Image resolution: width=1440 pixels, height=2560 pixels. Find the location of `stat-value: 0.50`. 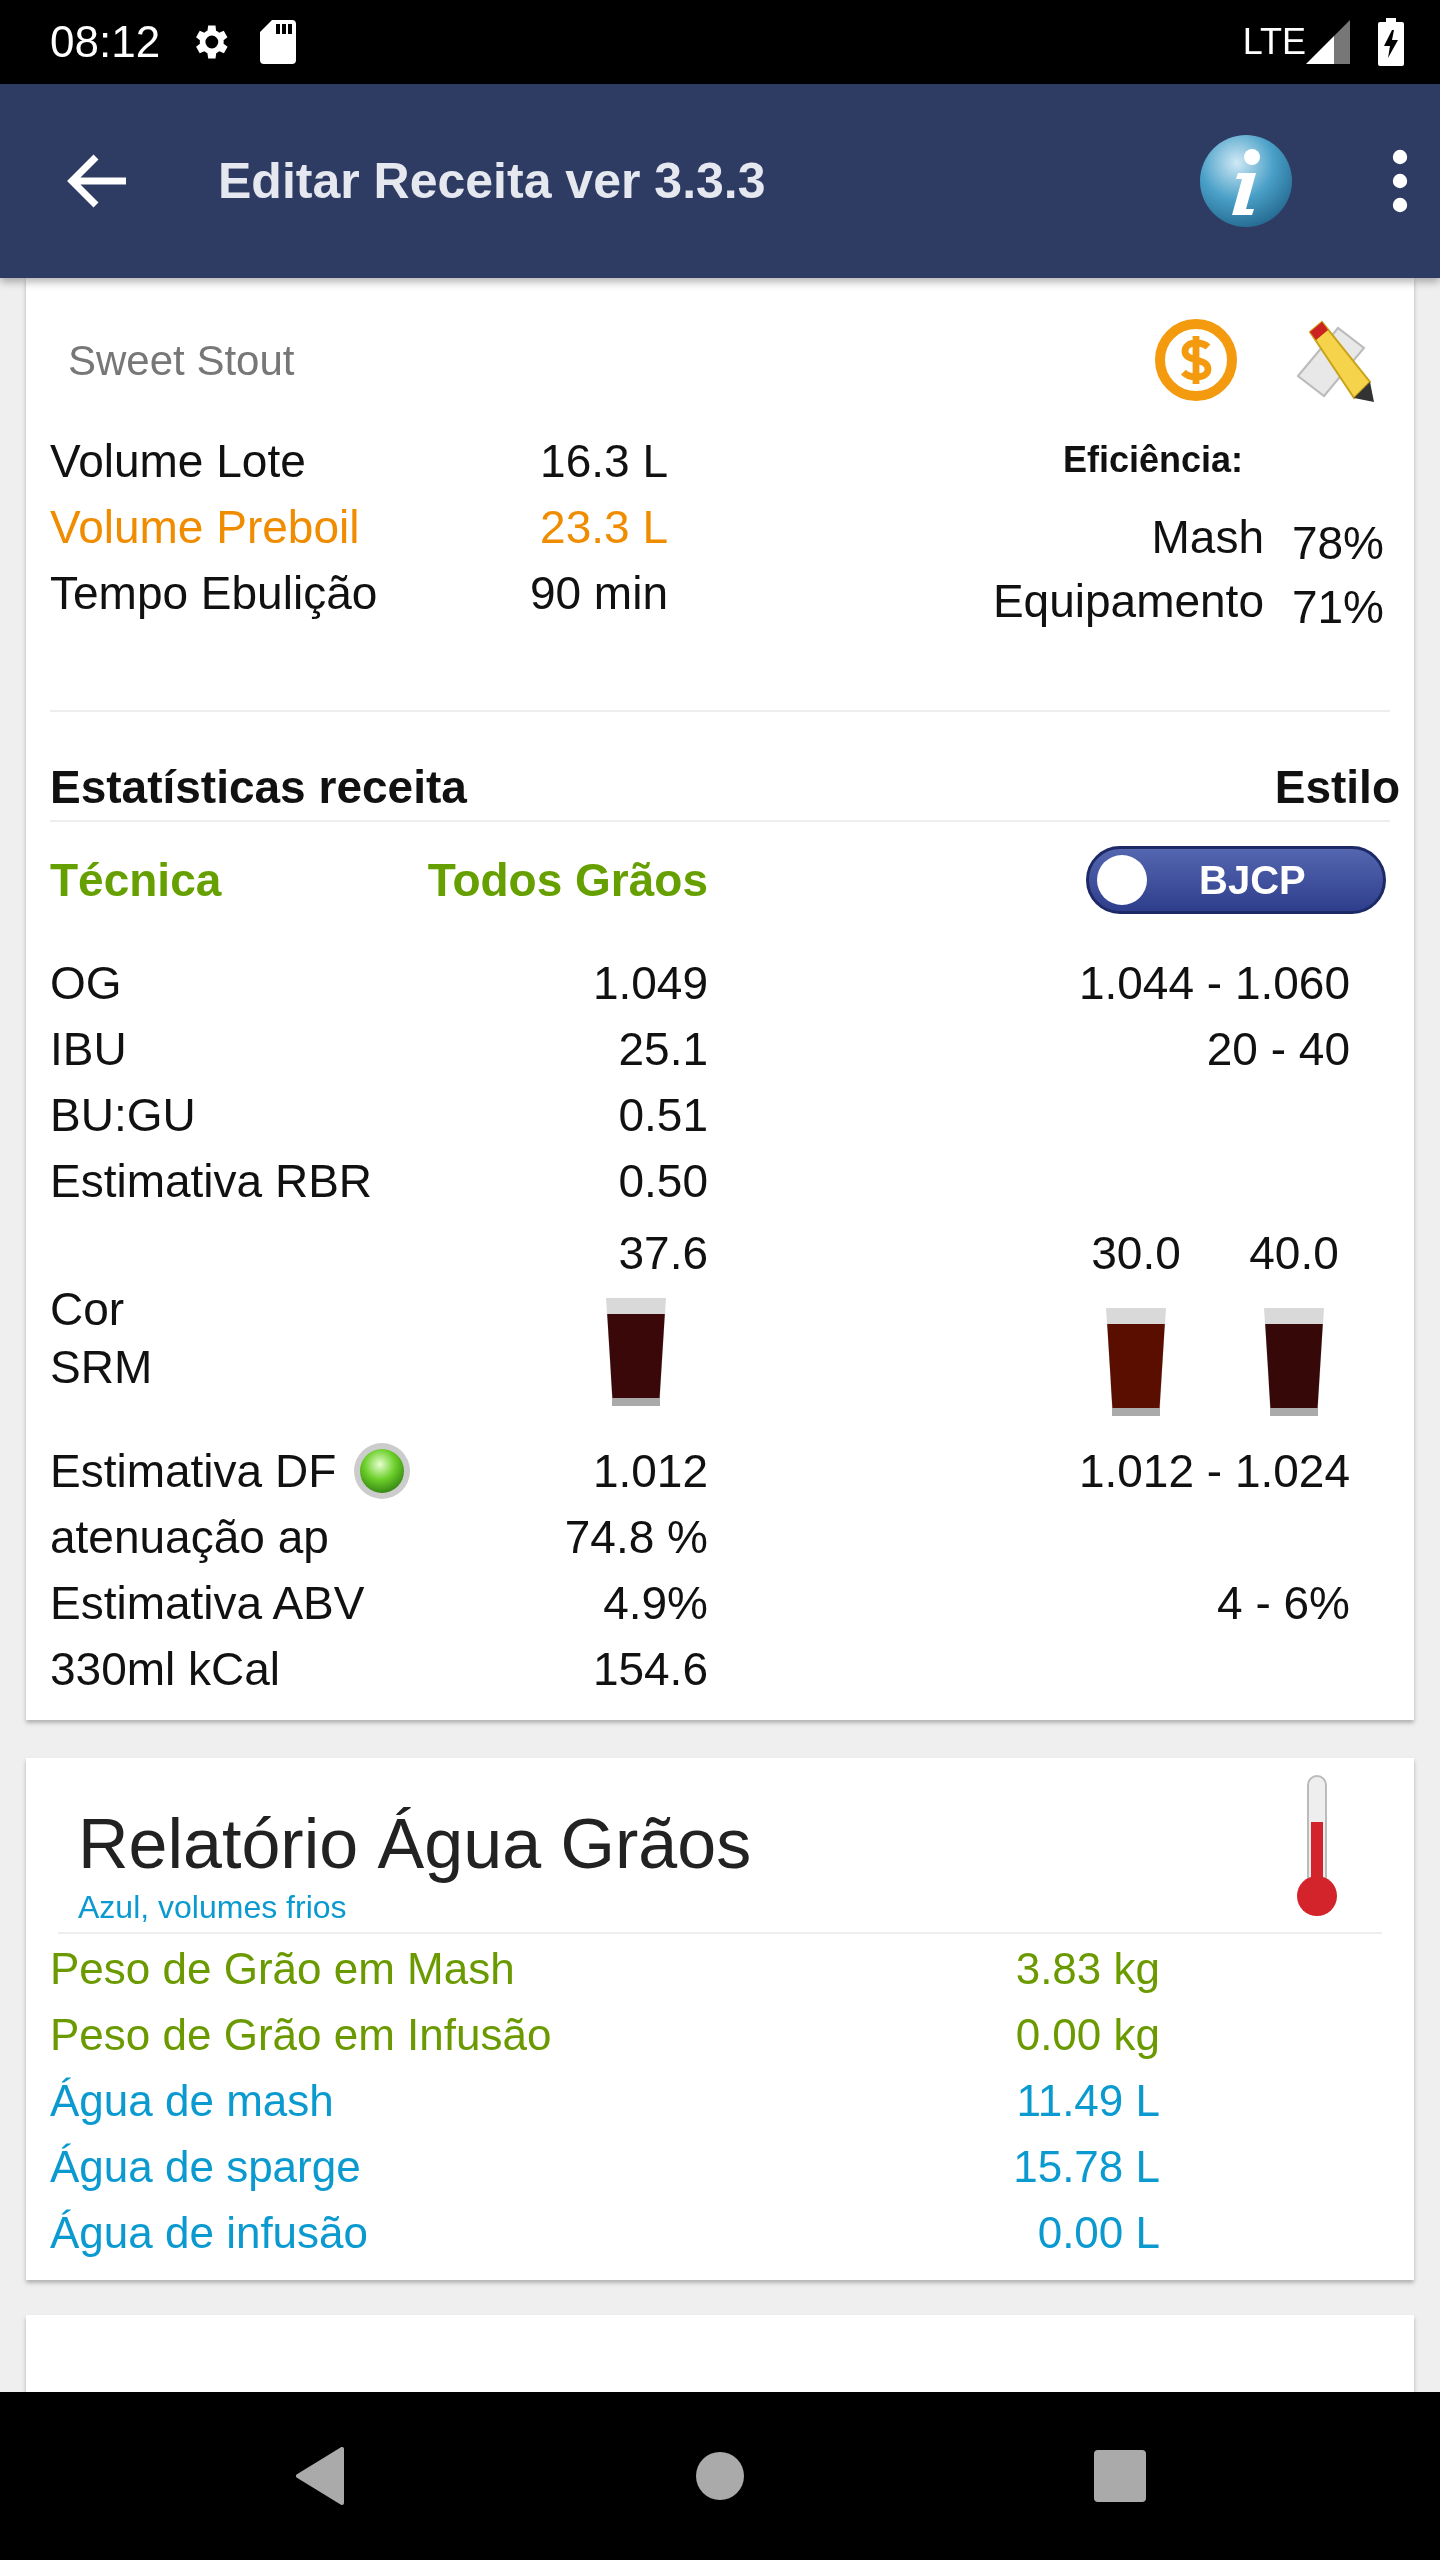

stat-value: 0.50 is located at coordinates (662, 1181).